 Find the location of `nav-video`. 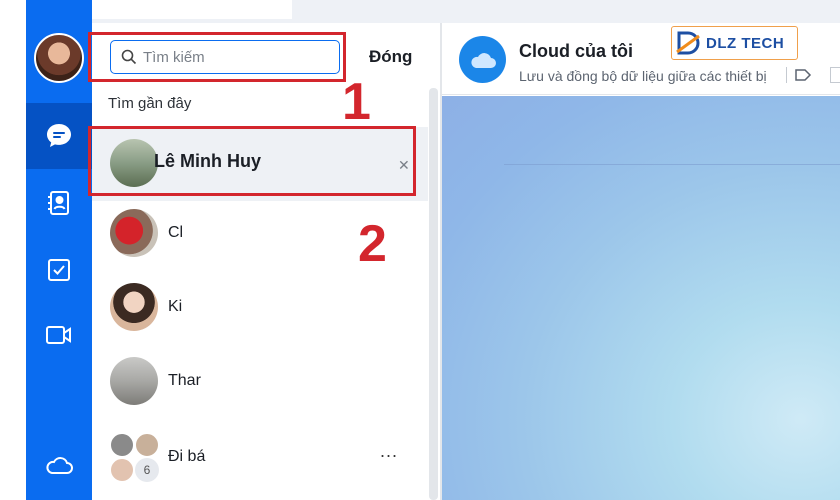

nav-video is located at coordinates (59, 335).